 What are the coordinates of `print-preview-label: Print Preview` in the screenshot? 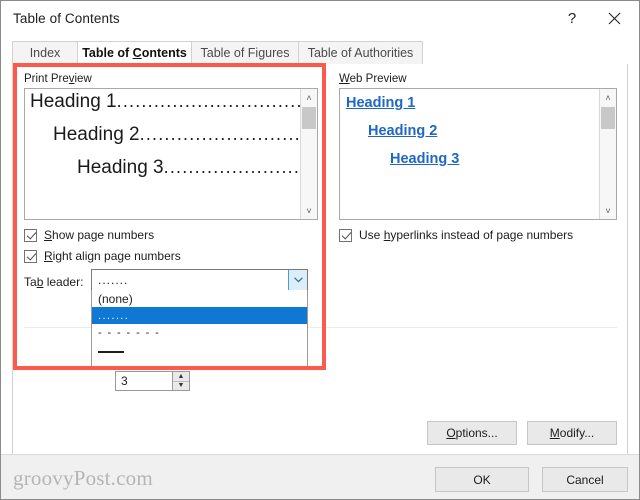 It's located at (58, 79).